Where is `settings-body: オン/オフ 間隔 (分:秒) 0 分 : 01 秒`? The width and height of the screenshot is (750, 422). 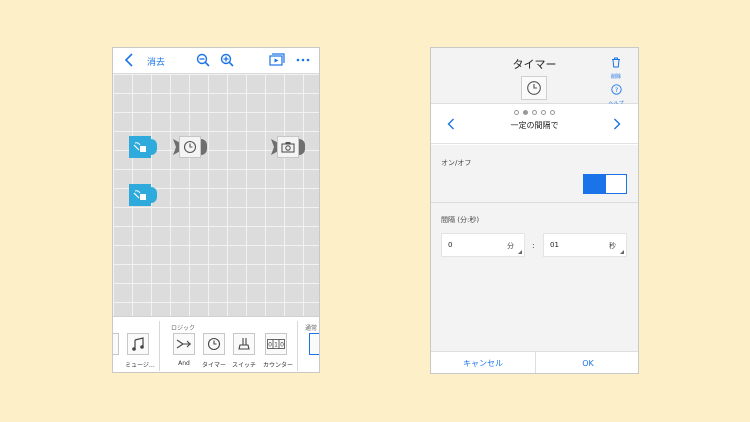 settings-body: オン/オフ 間隔 (分:秒) 0 分 : 01 秒 is located at coordinates (534, 248).